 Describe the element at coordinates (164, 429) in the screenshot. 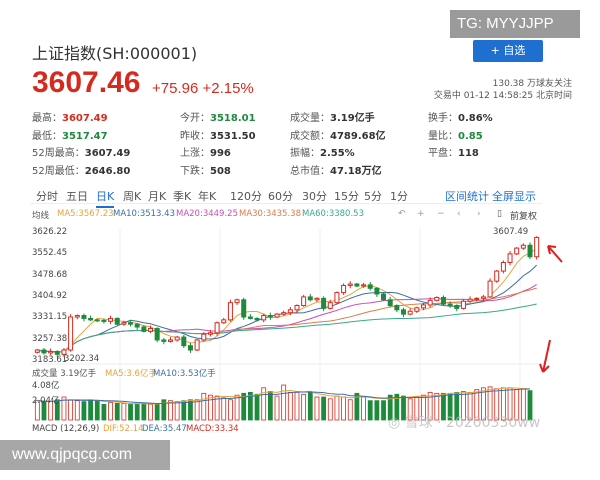

I see `macd-dea: DEA:35.47` at that location.